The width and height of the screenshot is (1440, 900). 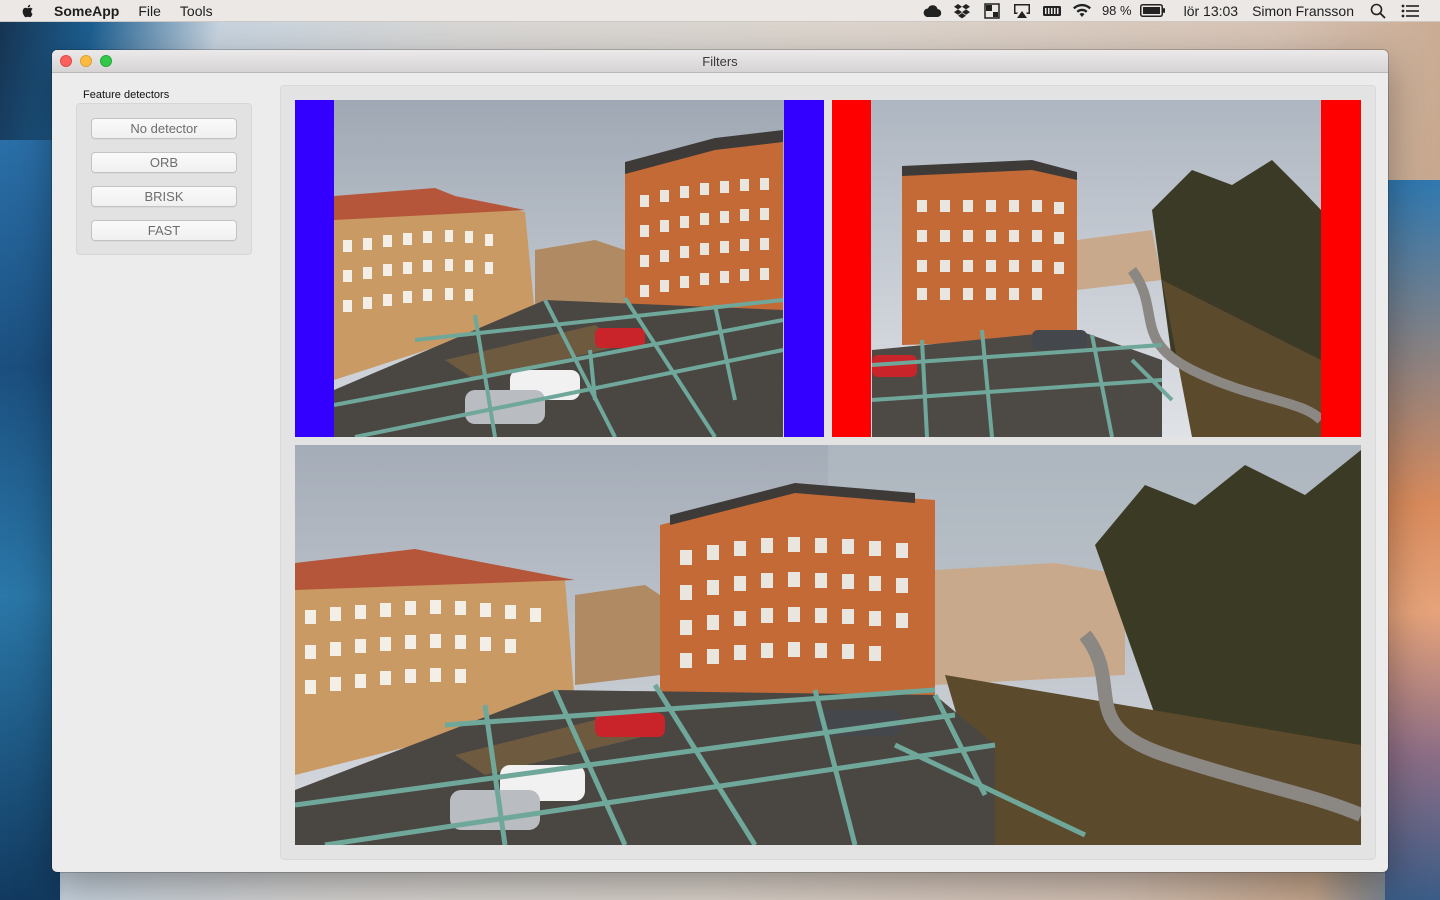 What do you see at coordinates (1303, 11) in the screenshot?
I see `user-name: Simon Fransson` at bounding box center [1303, 11].